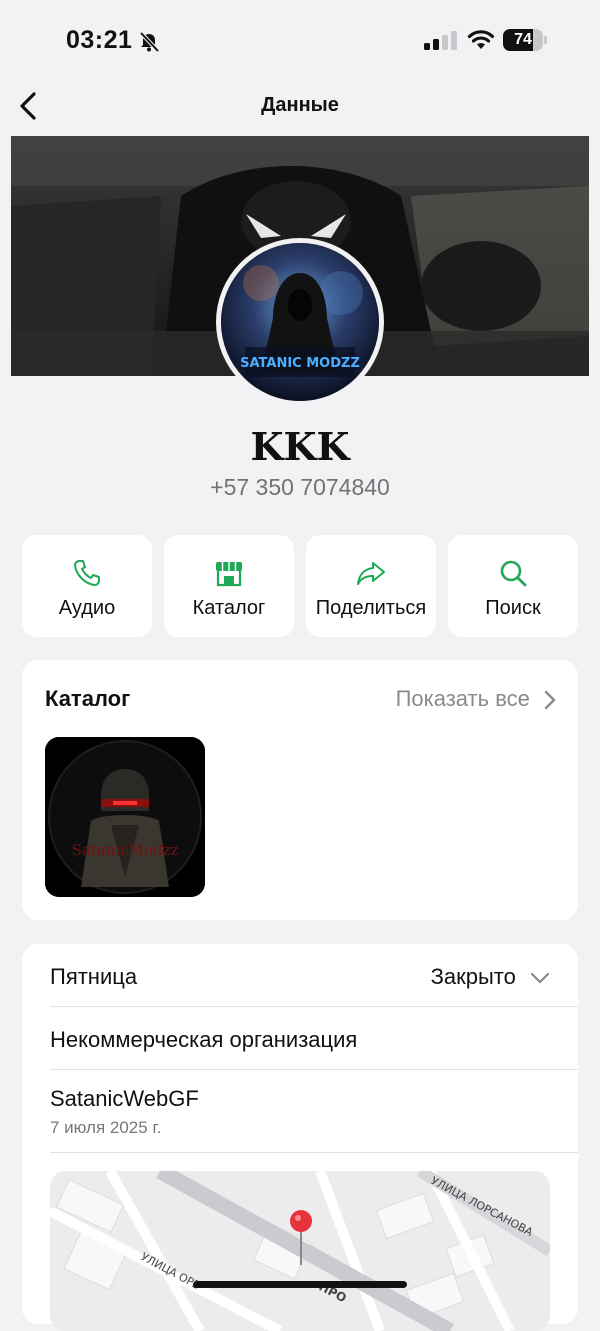 The image size is (600, 1331). I want to click on search-button: Поиск, so click(513, 586).